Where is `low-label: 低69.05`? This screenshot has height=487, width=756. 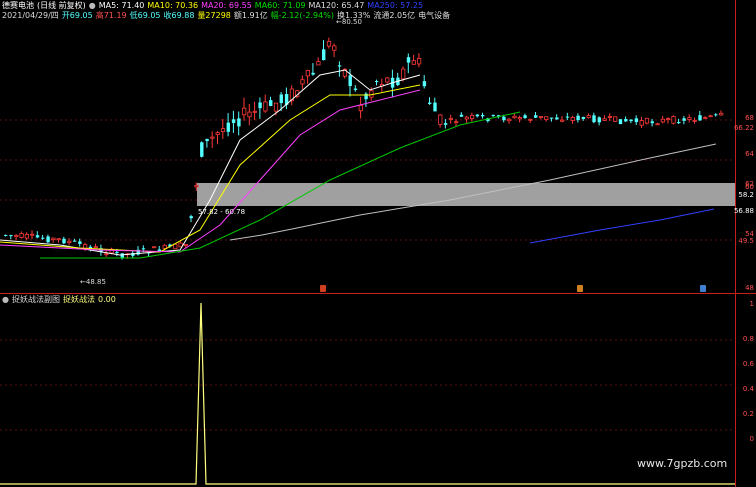
low-label: 低69.05 is located at coordinates (145, 15).